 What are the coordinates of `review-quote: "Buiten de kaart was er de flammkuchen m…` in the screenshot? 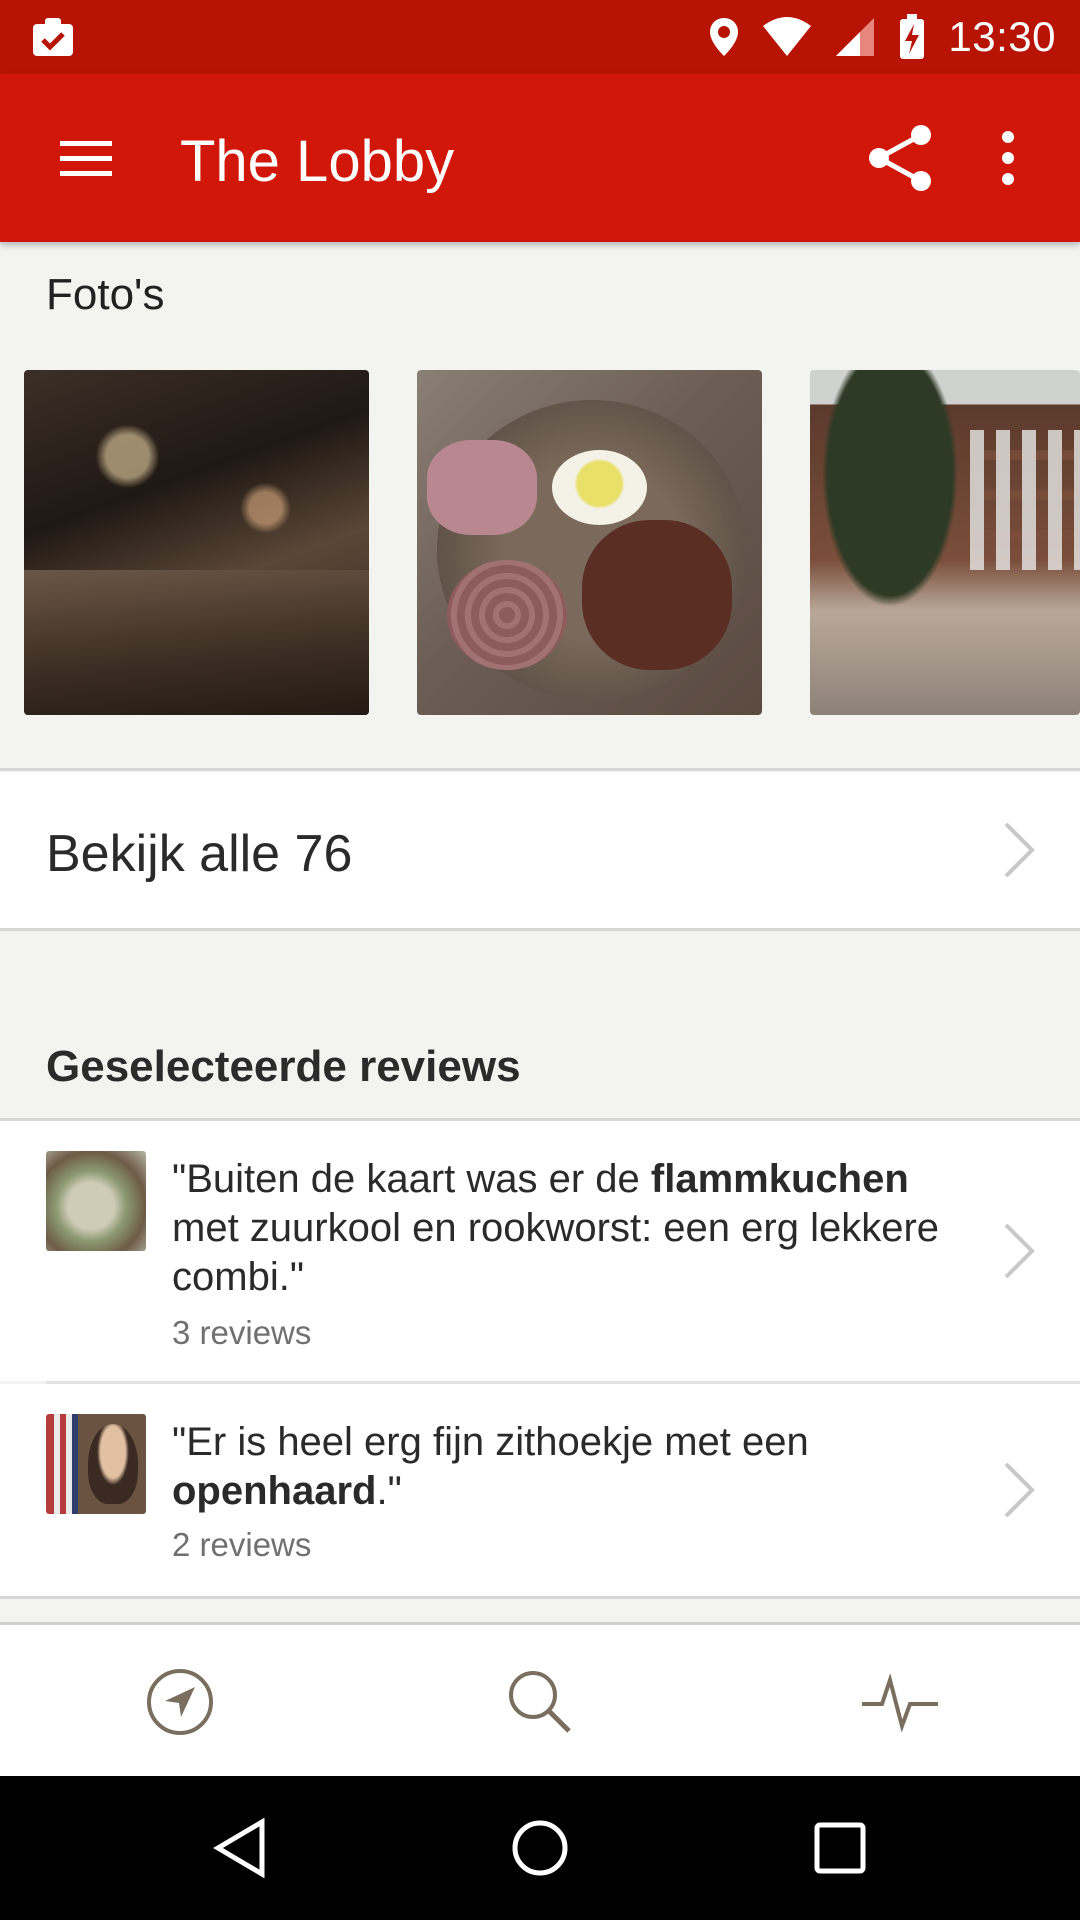 It's located at (556, 1228).